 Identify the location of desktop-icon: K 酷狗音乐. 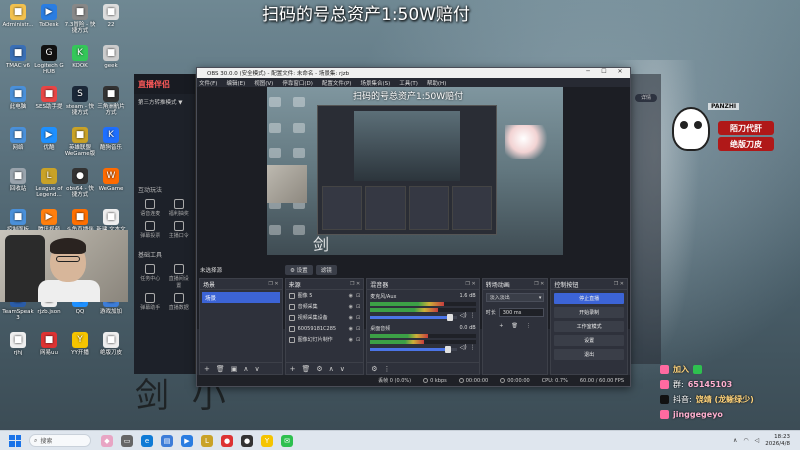
(111, 139).